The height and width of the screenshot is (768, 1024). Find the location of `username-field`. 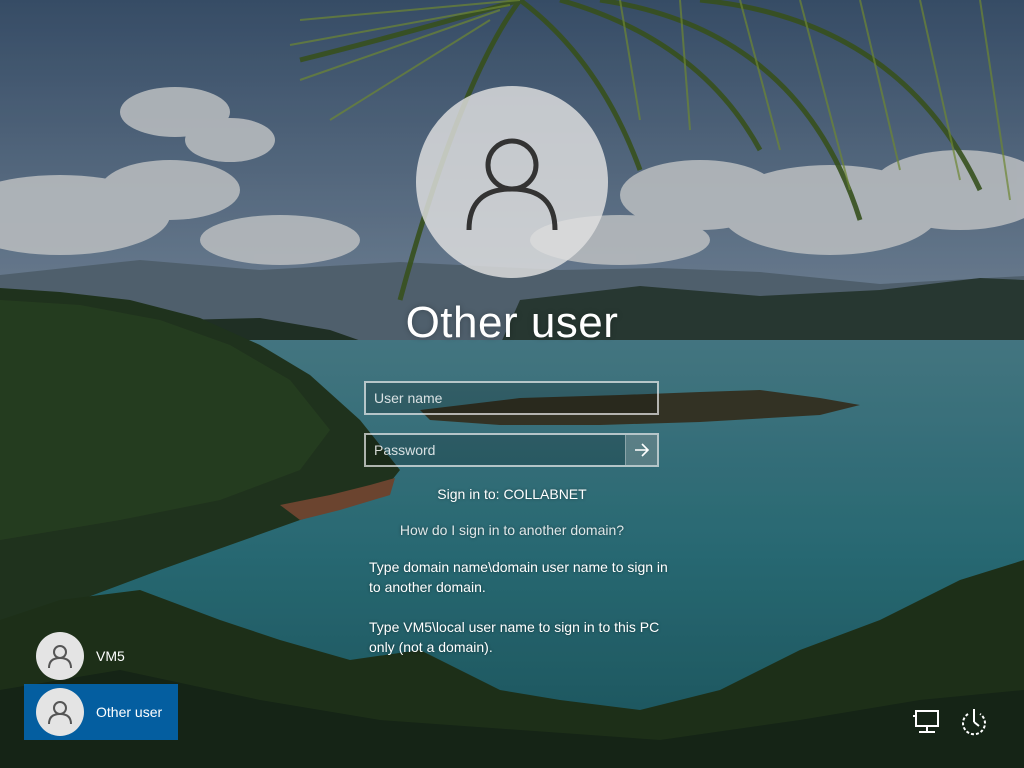

username-field is located at coordinates (511, 398).